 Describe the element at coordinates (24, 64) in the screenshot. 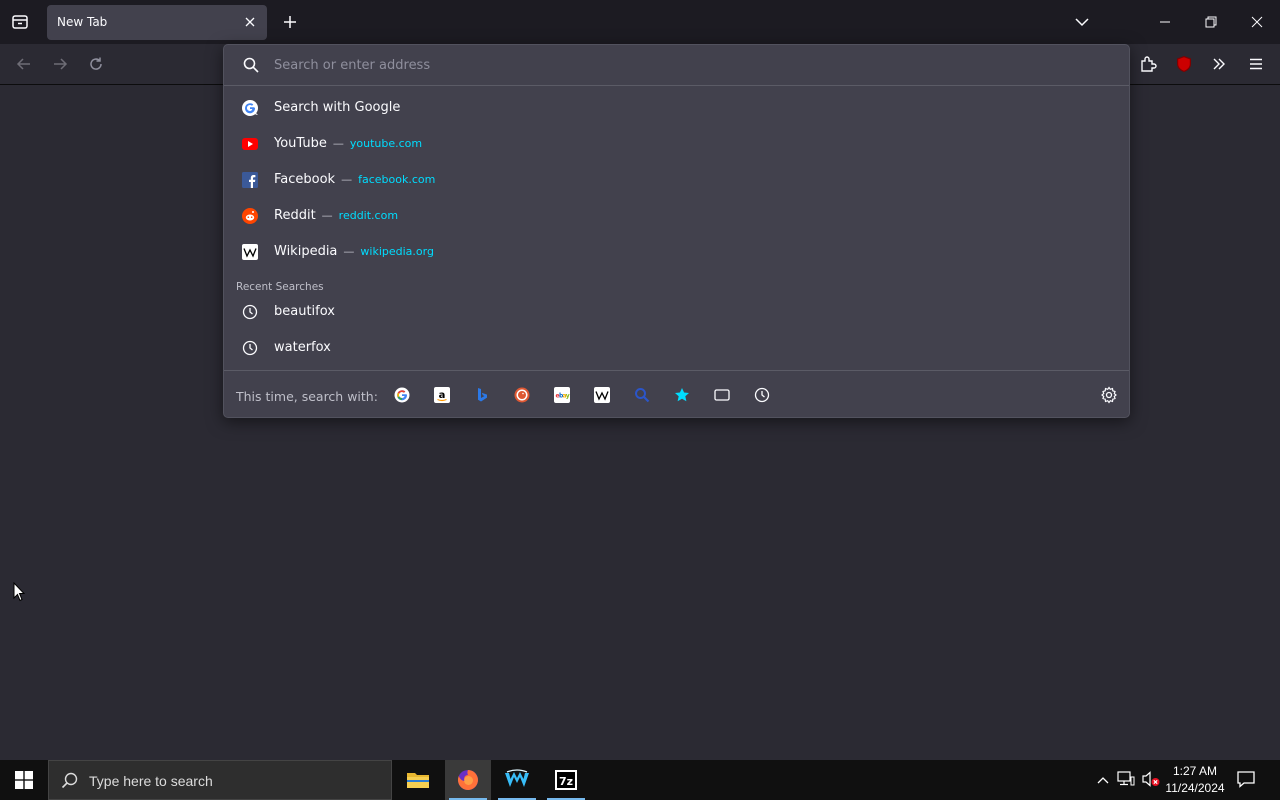

I see `back-button` at that location.